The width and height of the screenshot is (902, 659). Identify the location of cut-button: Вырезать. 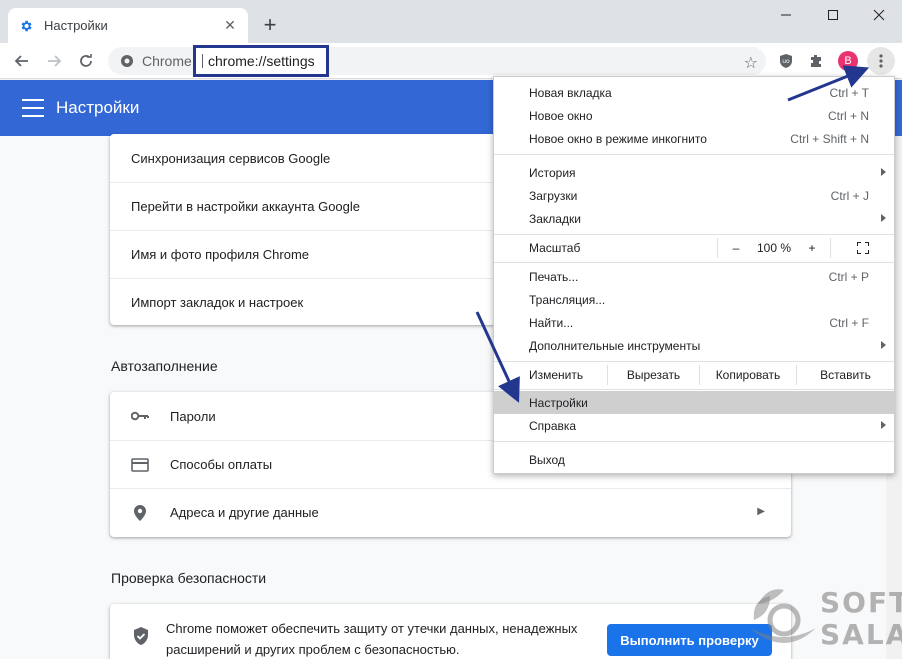
(653, 375).